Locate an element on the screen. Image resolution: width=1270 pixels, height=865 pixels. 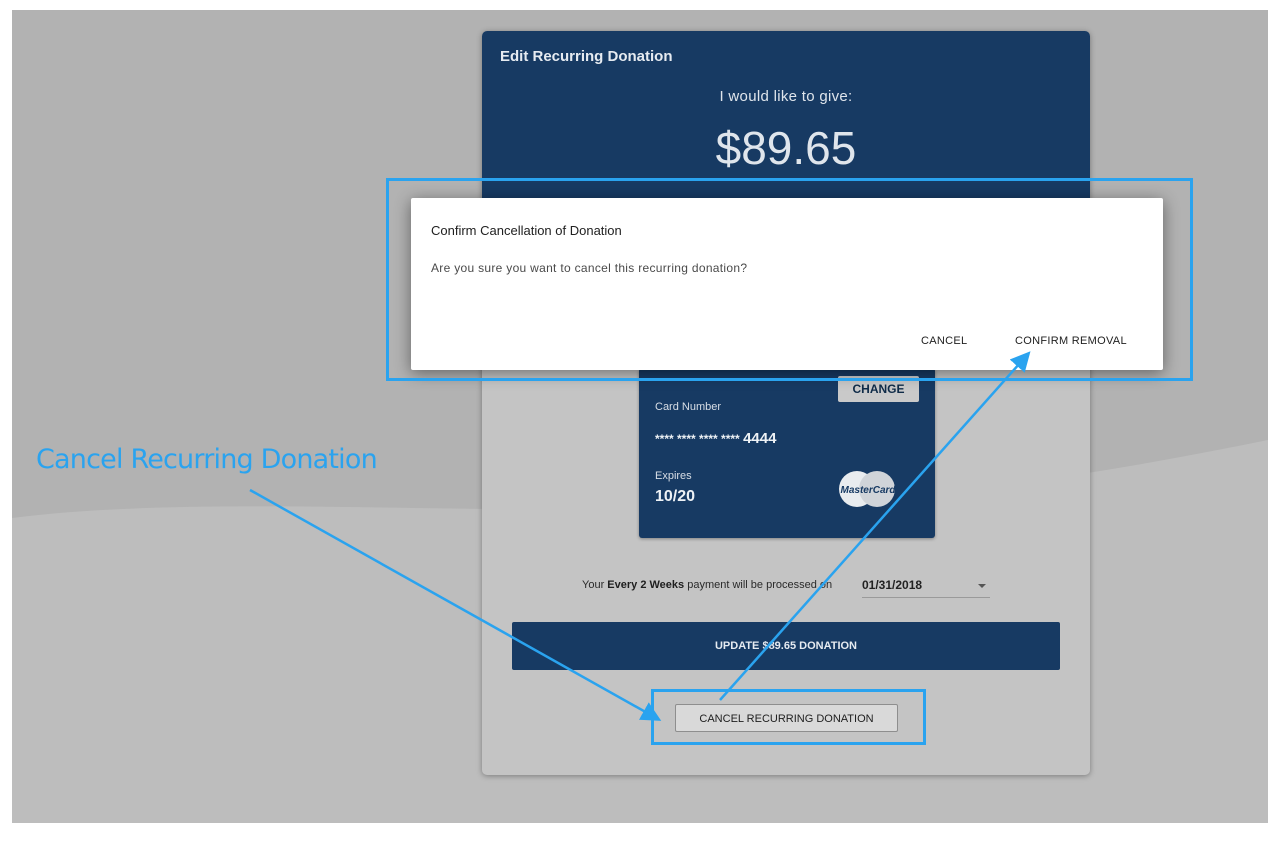
card-number: **** **** **** **** 4444 is located at coordinates (715, 438).